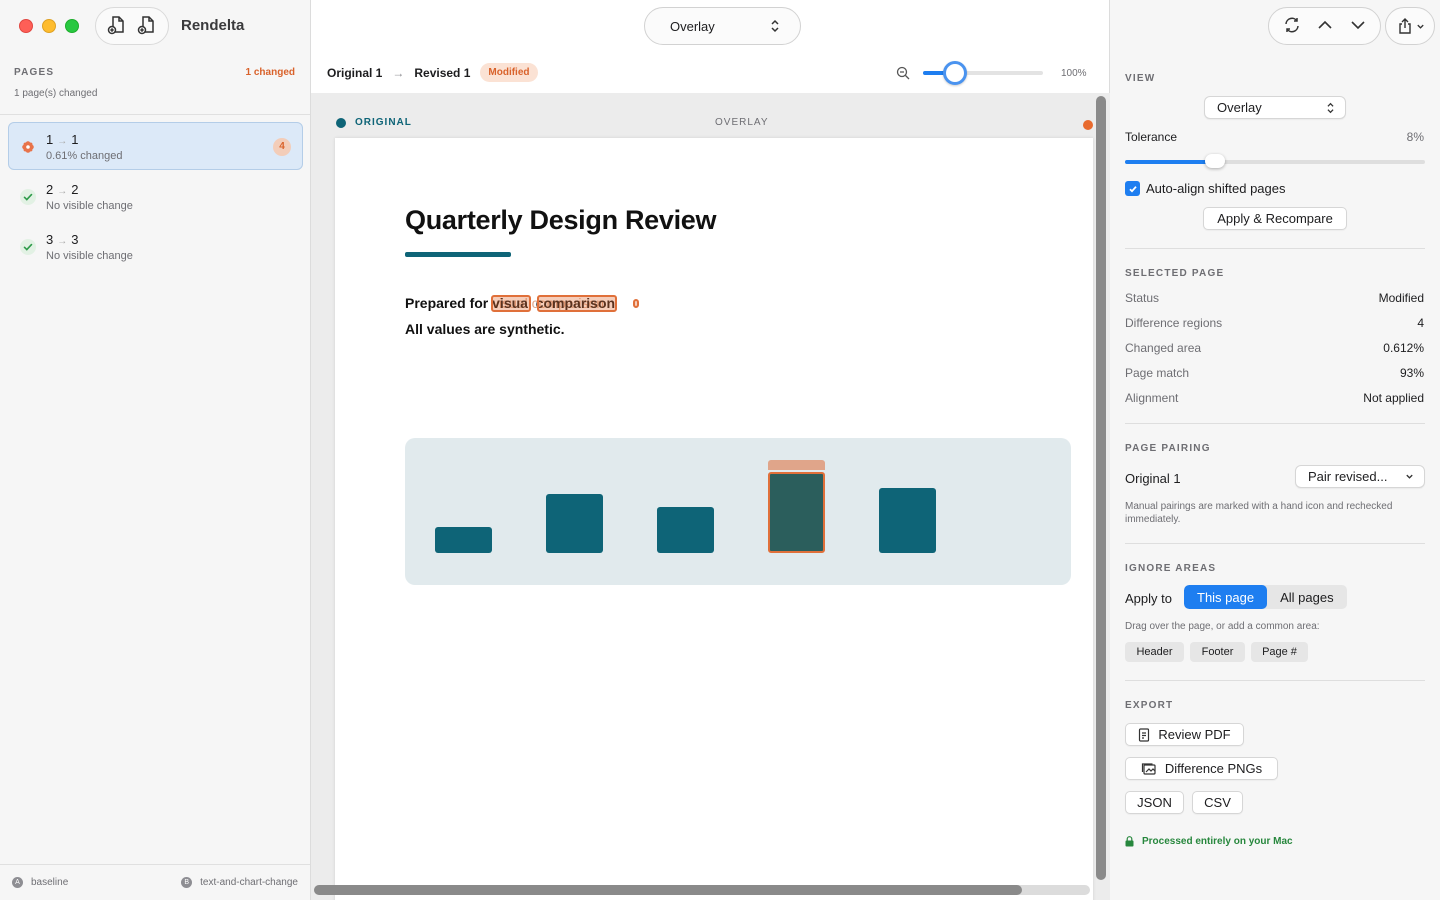 Image resolution: width=1440 pixels, height=900 pixels. I want to click on recompare-button, so click(1292, 26).